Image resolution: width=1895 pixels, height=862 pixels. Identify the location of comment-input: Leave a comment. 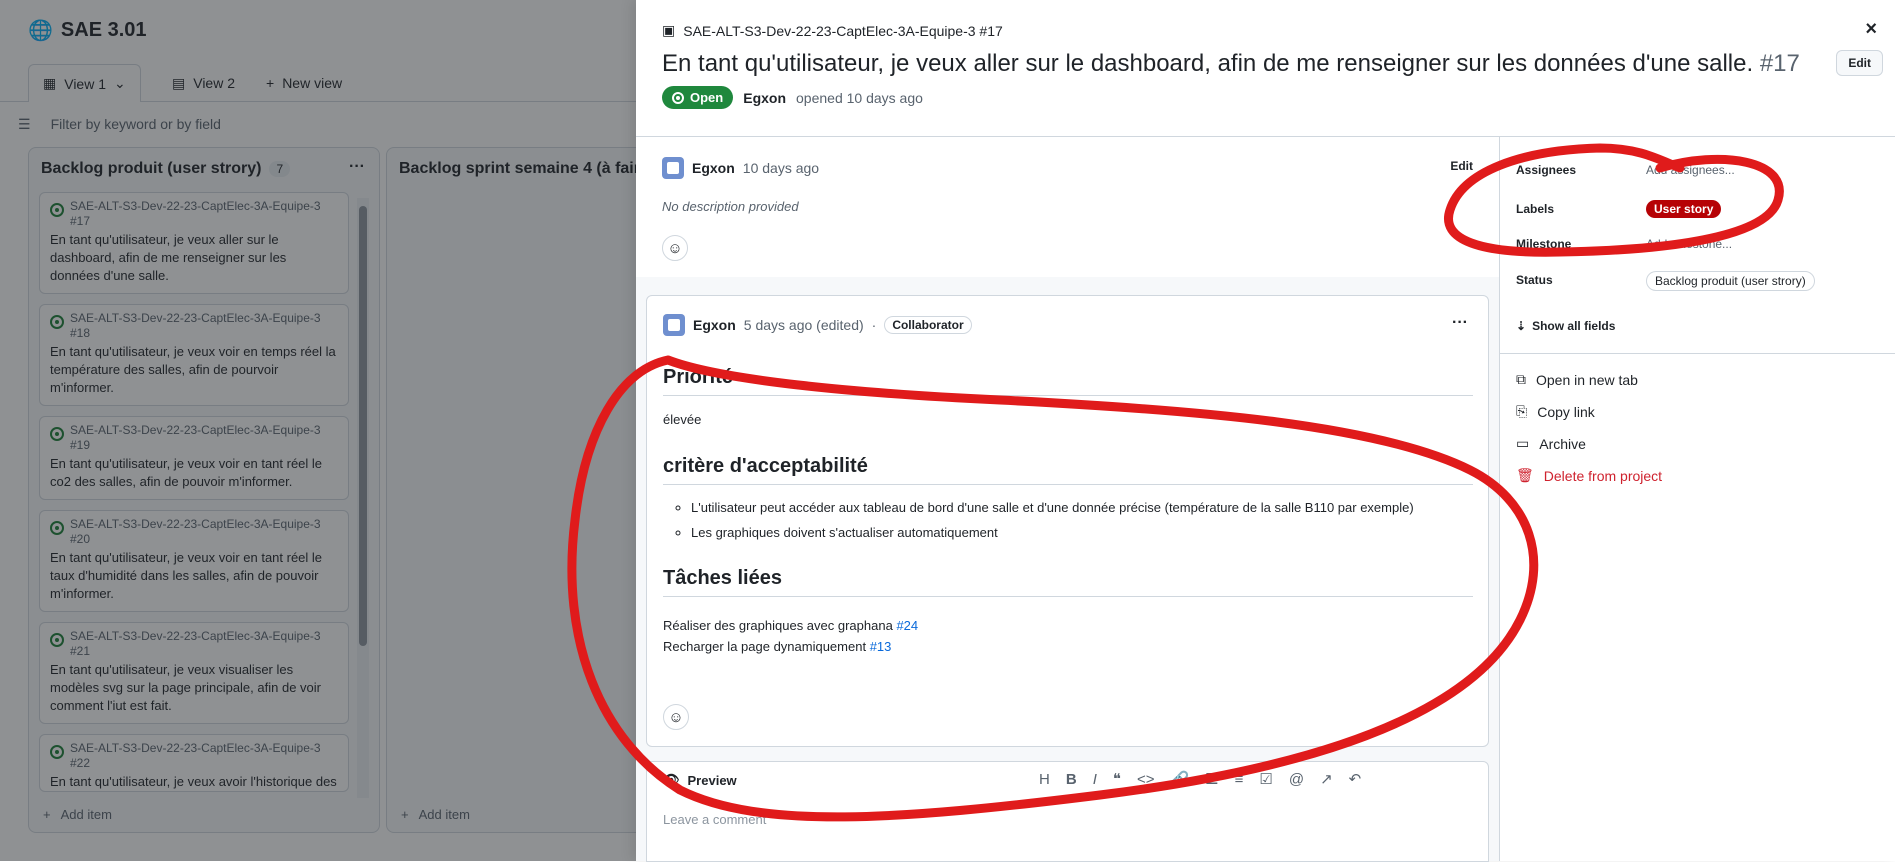
(714, 819).